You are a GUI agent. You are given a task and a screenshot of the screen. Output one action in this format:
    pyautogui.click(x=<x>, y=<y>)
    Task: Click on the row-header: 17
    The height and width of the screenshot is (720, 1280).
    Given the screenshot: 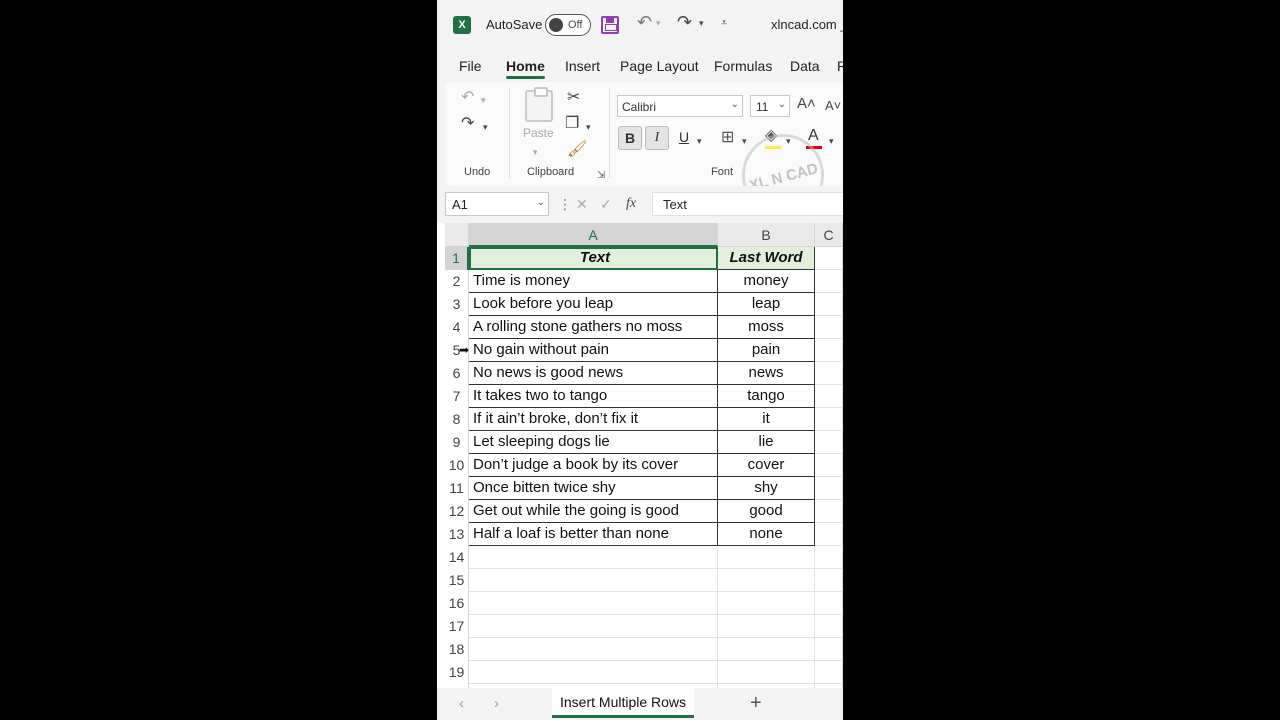 What is the action you would take?
    pyautogui.click(x=457, y=626)
    